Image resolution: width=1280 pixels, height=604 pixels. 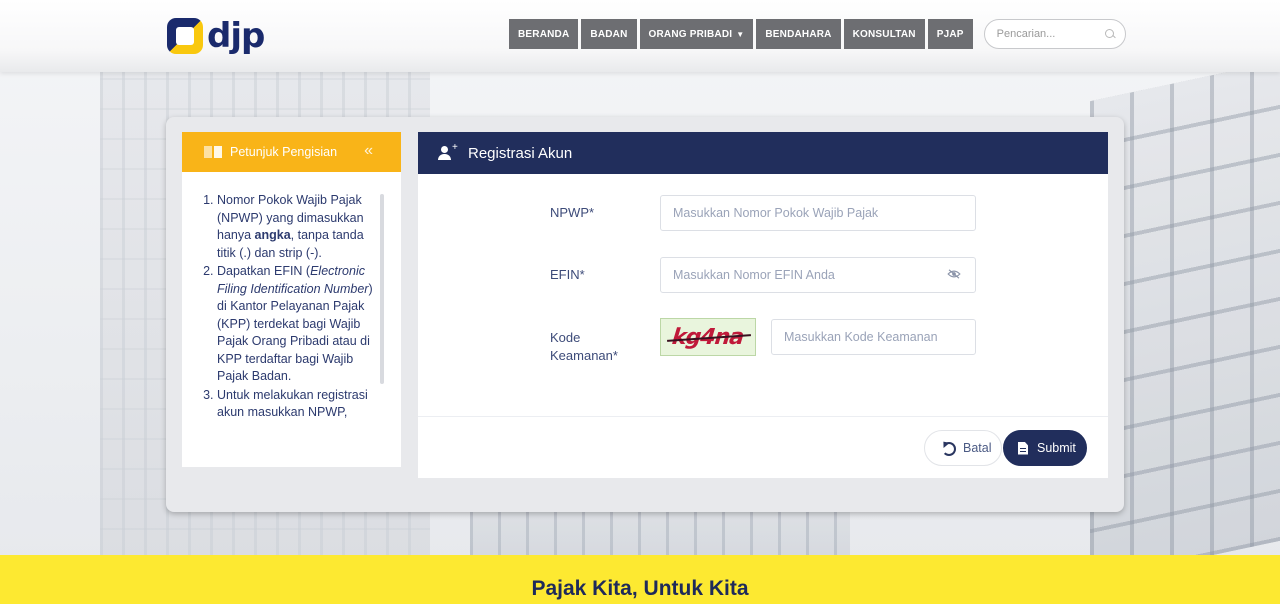 I want to click on submit-button-label: Submit, so click(x=1056, y=448).